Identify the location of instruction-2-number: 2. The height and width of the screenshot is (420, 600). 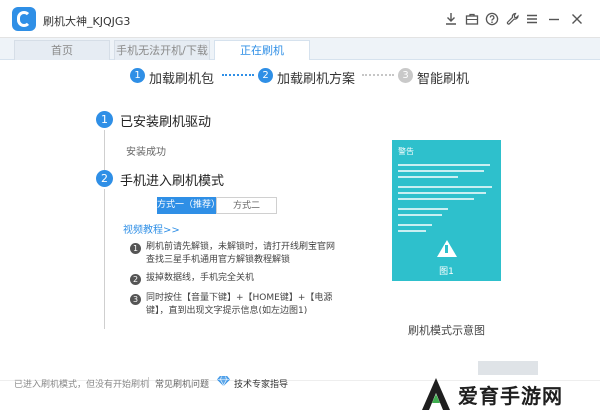
(135, 279).